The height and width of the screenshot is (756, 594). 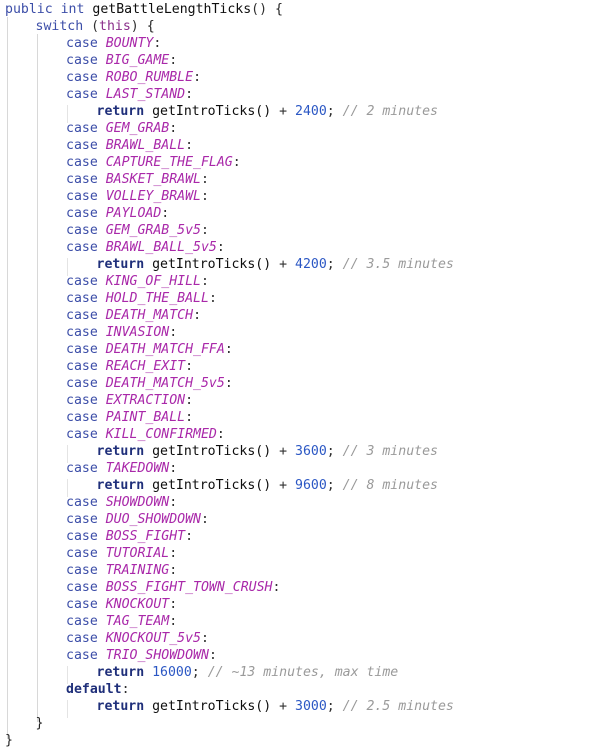 What do you see at coordinates (297, 434) in the screenshot?
I see `code-line: case KILL_CONFIRMED:` at bounding box center [297, 434].